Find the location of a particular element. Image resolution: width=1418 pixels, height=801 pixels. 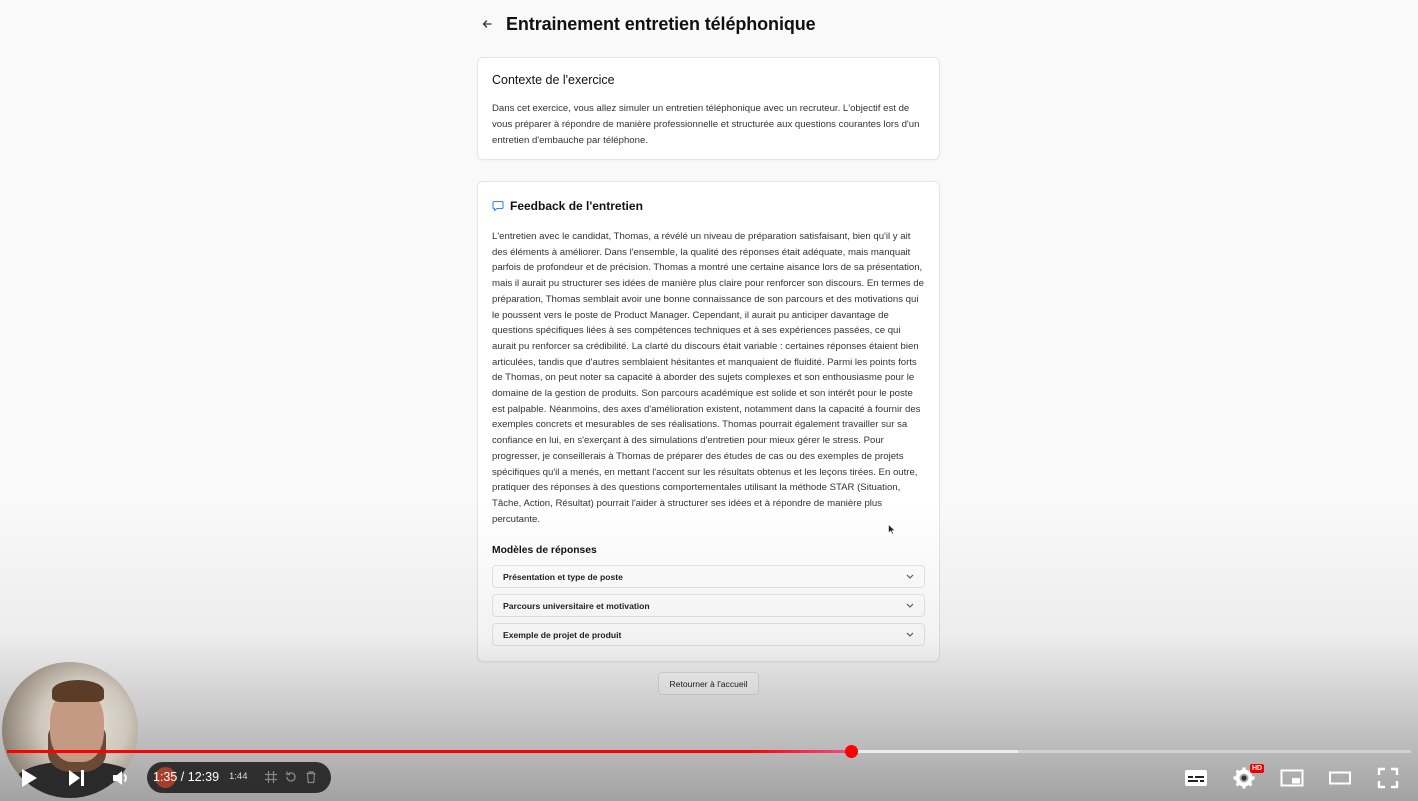

miniplayer-button is located at coordinates (1292, 778).